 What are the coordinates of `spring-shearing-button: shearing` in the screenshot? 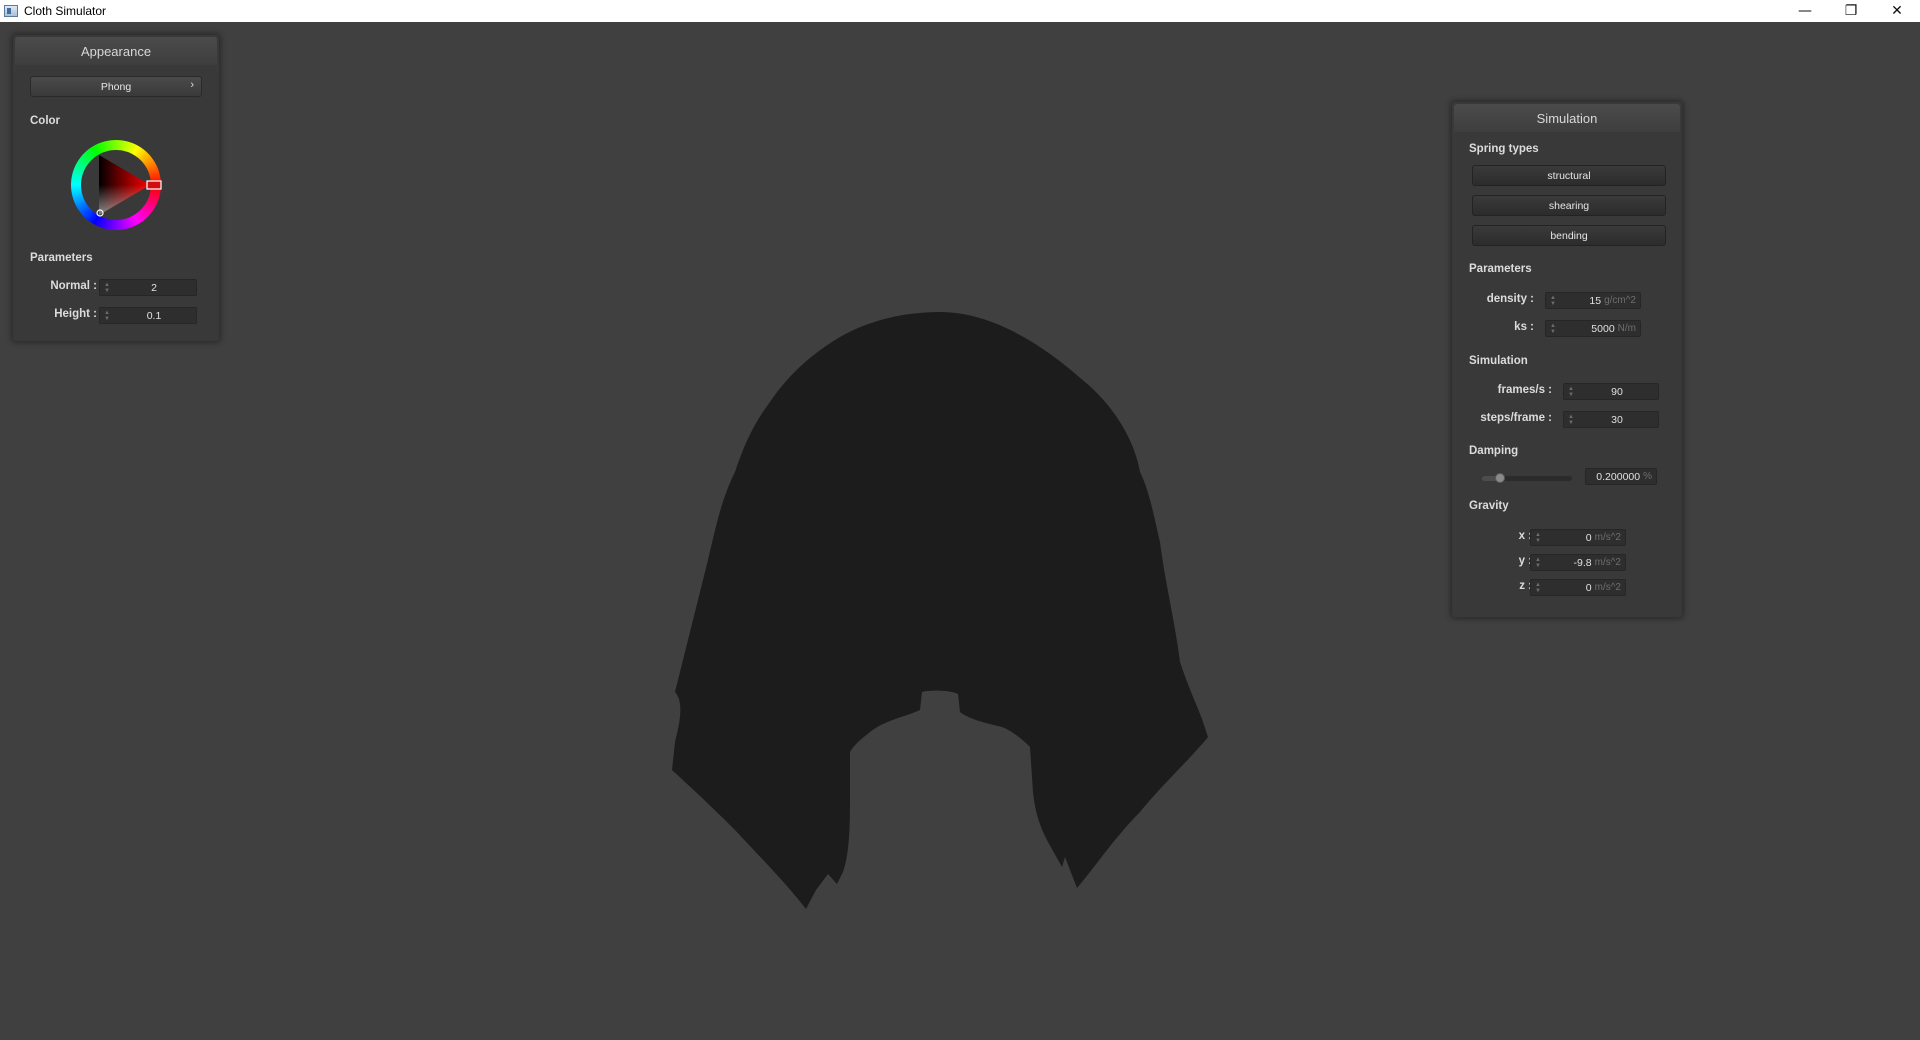 It's located at (1569, 205).